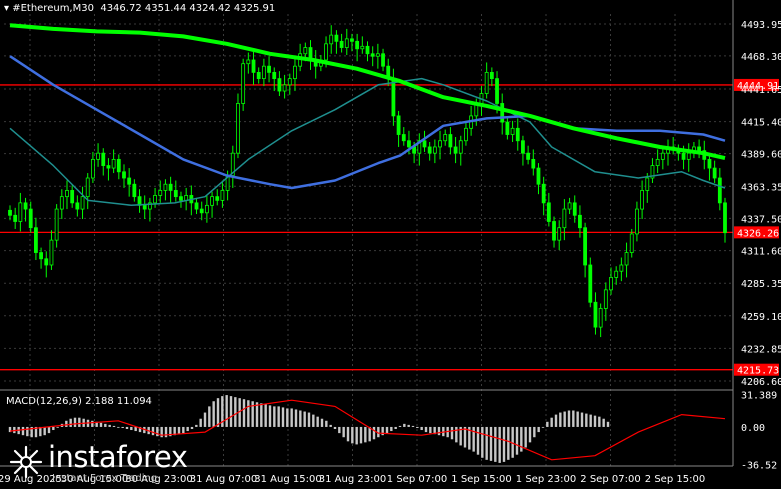 This screenshot has height=489, width=781. I want to click on level-label: 4215.73, so click(758, 371).